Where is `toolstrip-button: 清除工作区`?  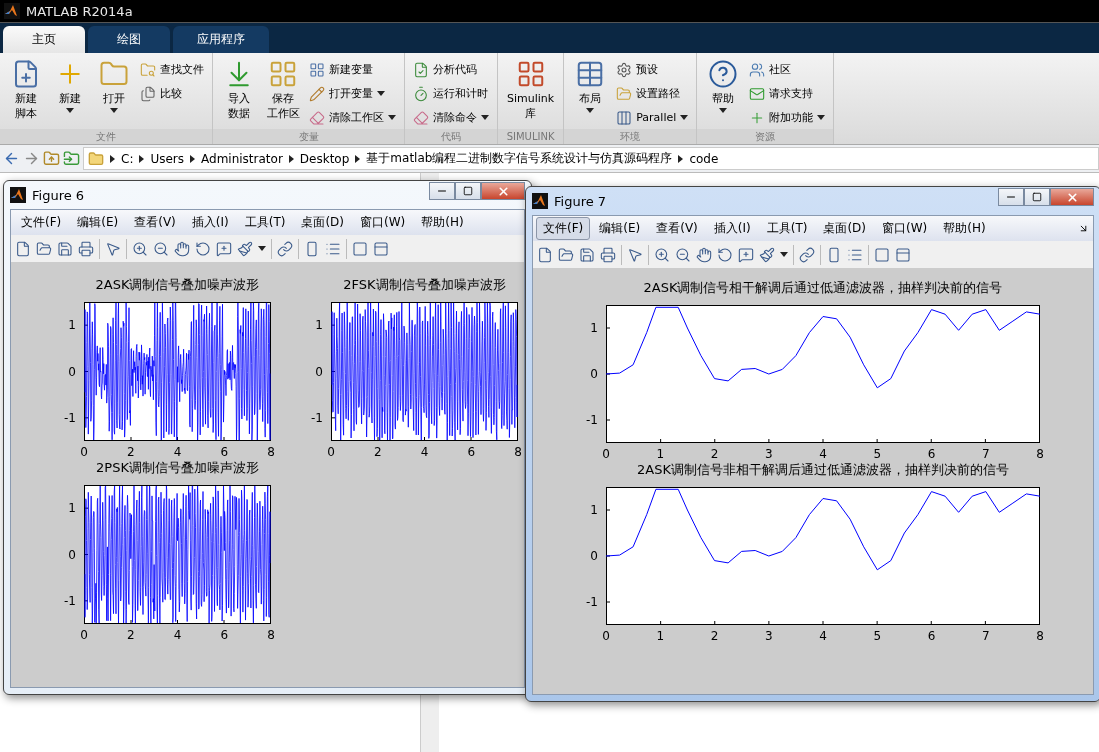 toolstrip-button: 清除工作区 is located at coordinates (352, 117).